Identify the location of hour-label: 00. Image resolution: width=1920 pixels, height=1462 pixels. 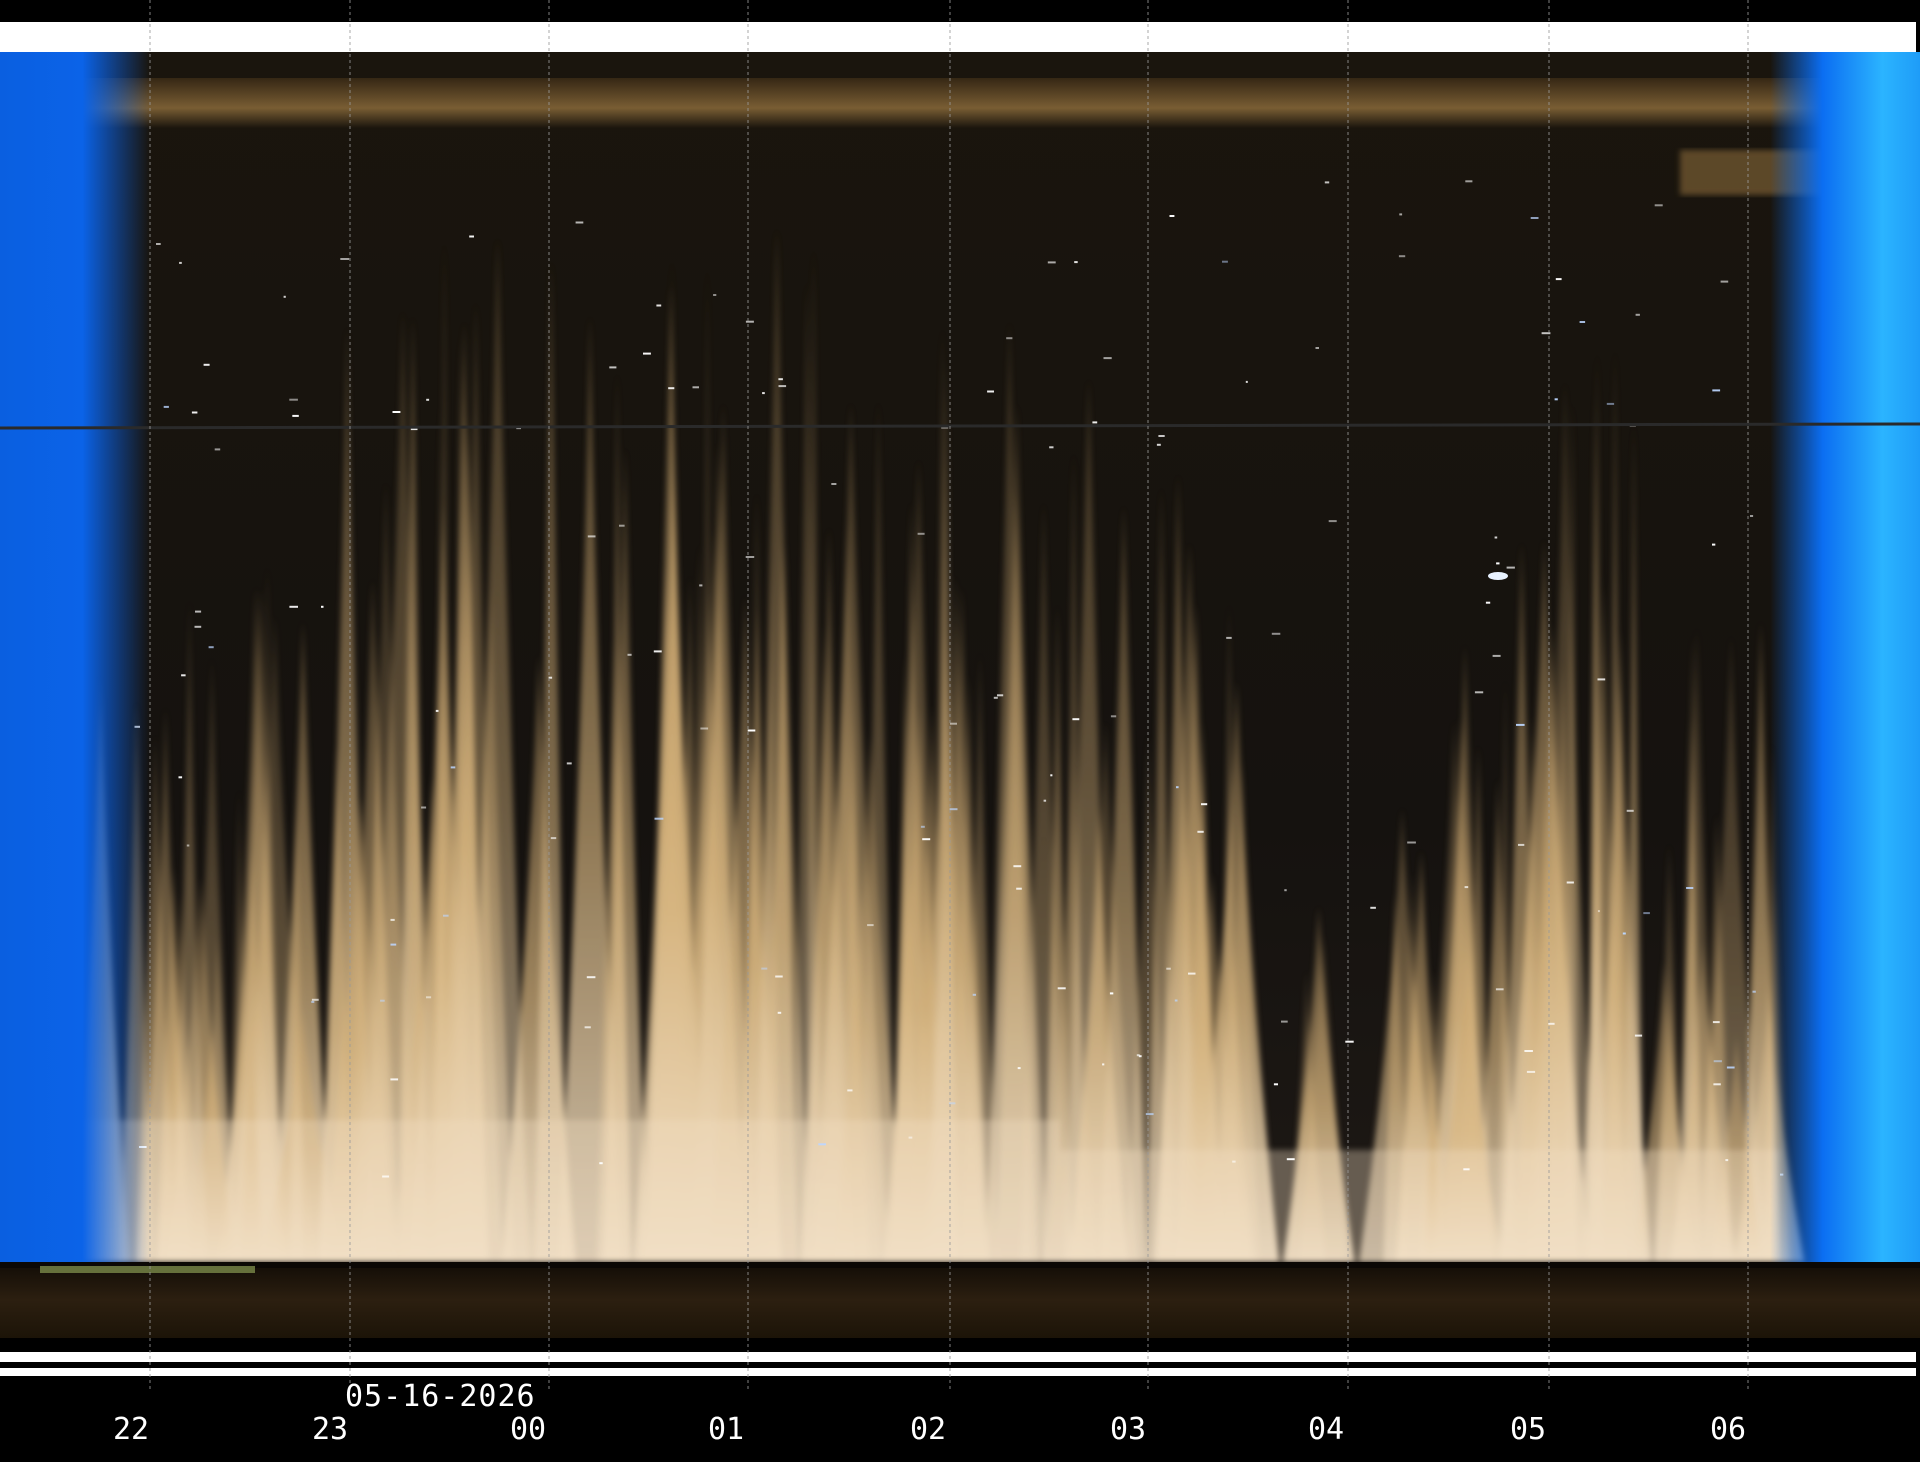
(528, 1429).